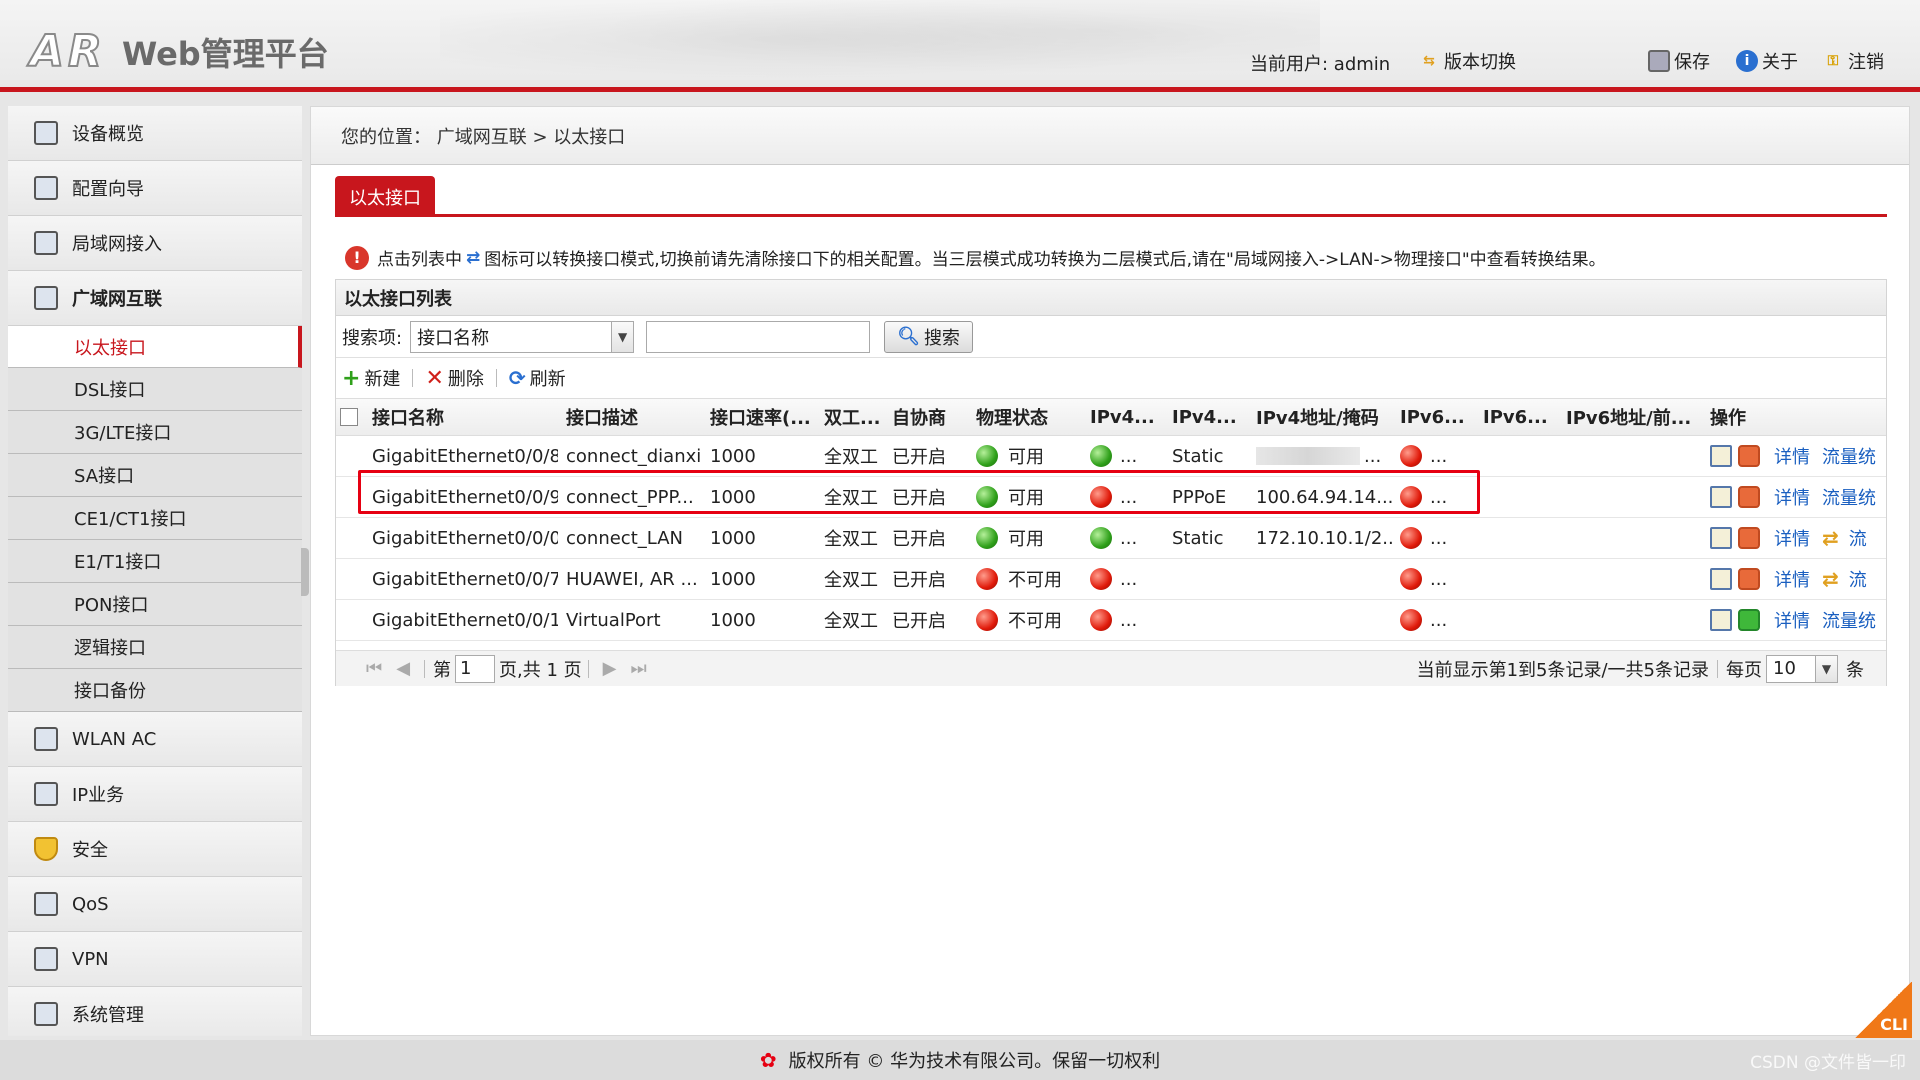 The height and width of the screenshot is (1080, 1920). I want to click on sidebar-item-config-wizard: 配置向导, so click(155, 188).